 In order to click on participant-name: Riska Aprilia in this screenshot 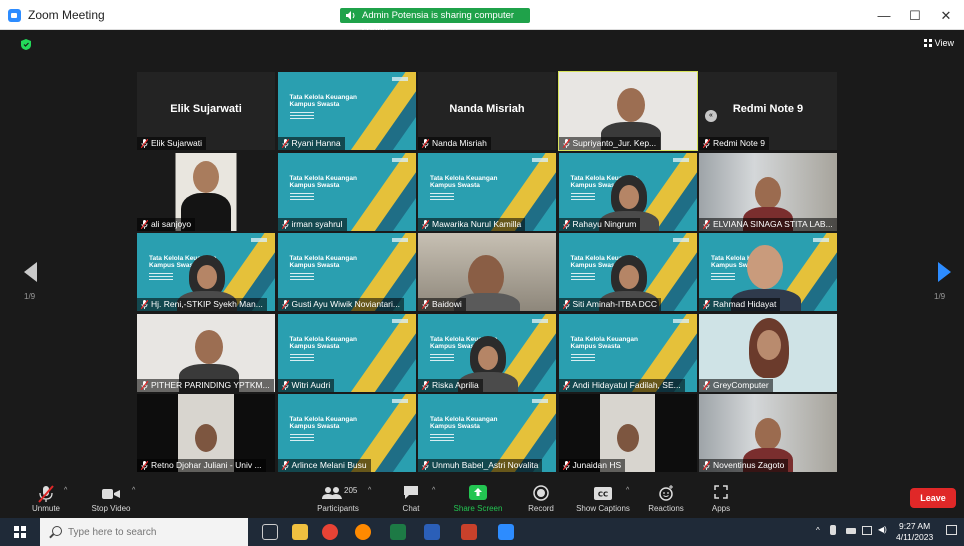, I will do `click(455, 384)`.